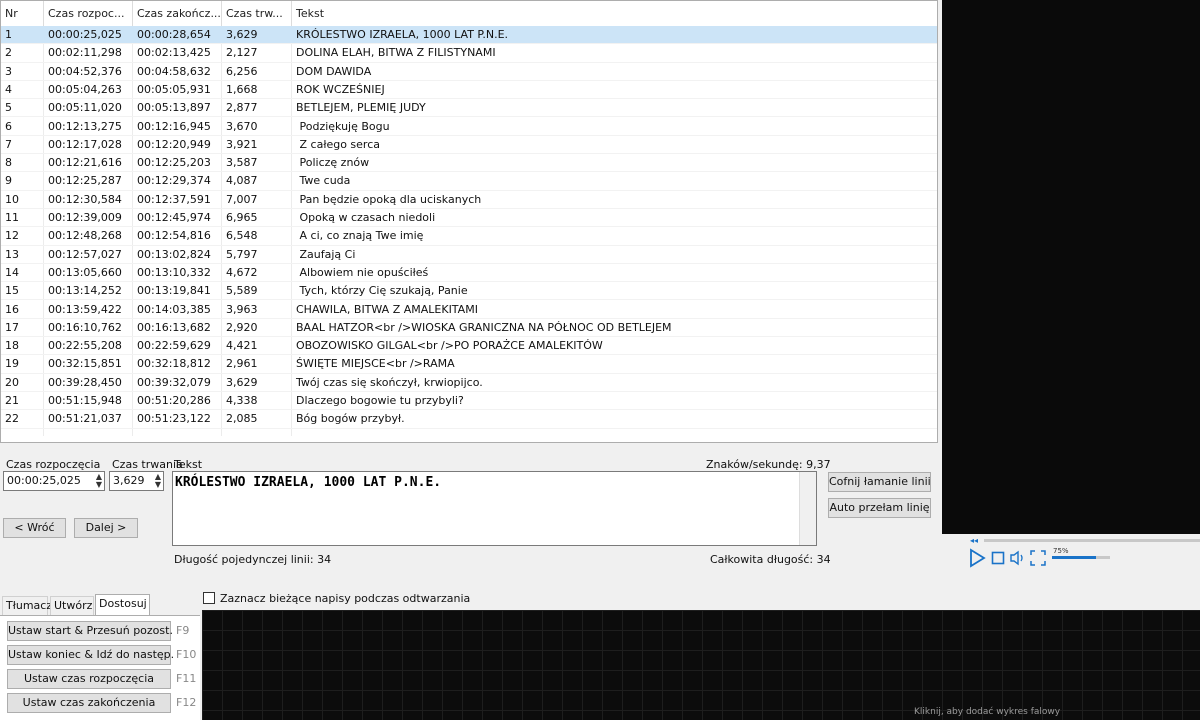  What do you see at coordinates (701, 665) in the screenshot?
I see `waveform-panel: Kliknij, aby dodać wykres falowy` at bounding box center [701, 665].